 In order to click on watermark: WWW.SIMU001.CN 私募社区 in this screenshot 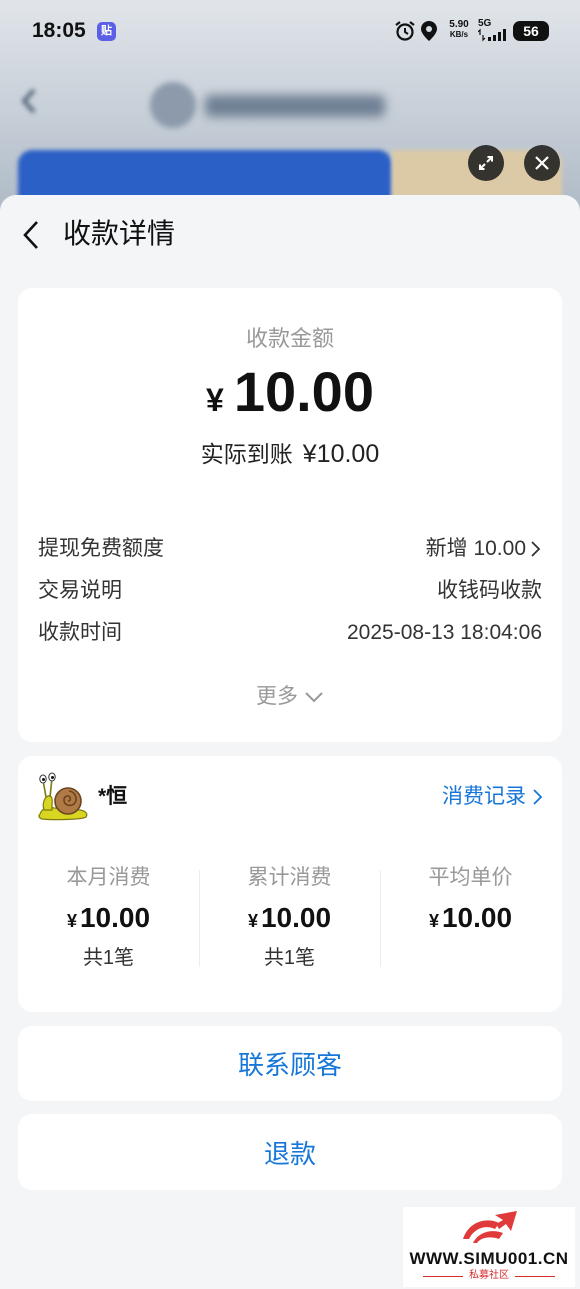, I will do `click(489, 1247)`.